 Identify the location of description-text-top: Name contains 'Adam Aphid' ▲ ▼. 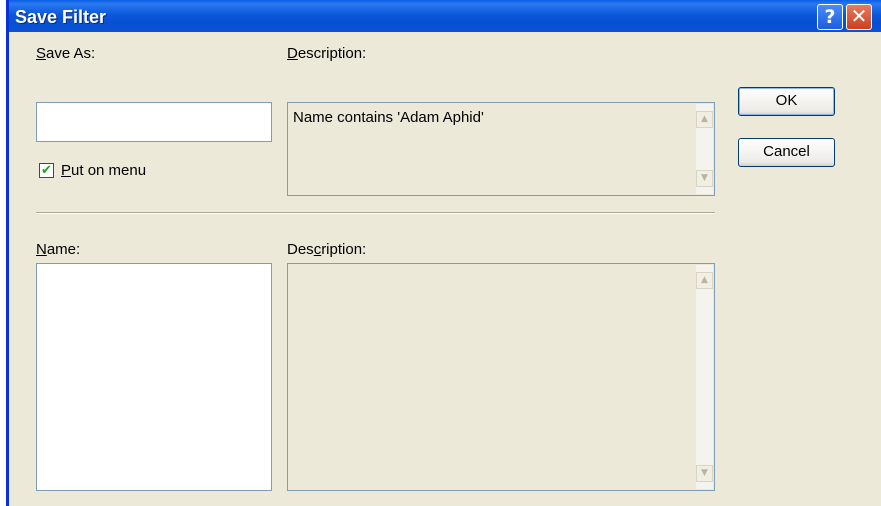
(501, 149).